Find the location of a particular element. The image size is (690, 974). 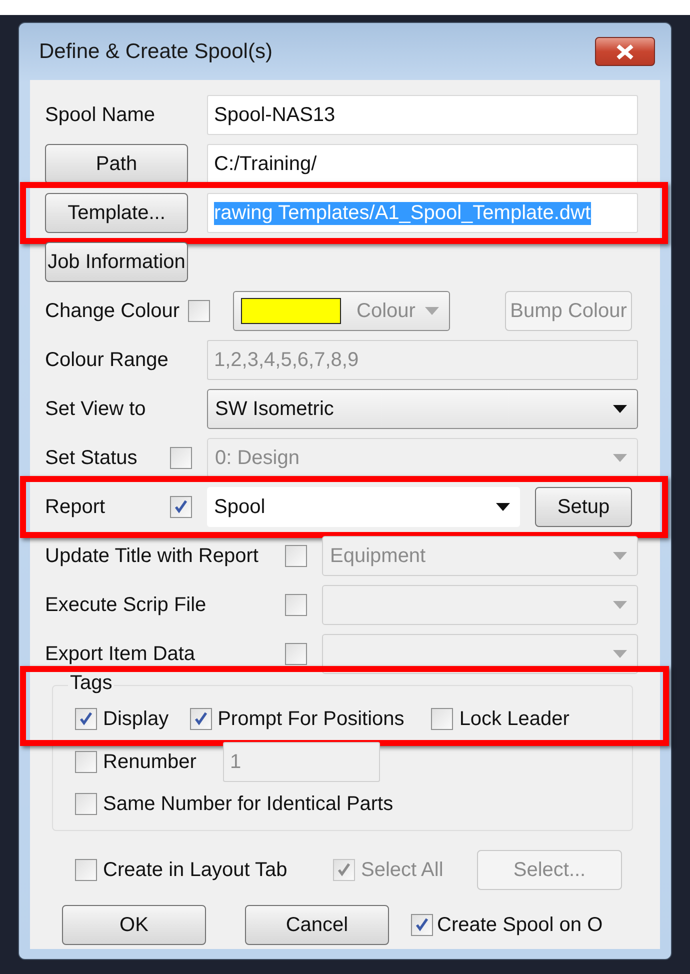

field-label: Colour Range is located at coordinates (107, 360).